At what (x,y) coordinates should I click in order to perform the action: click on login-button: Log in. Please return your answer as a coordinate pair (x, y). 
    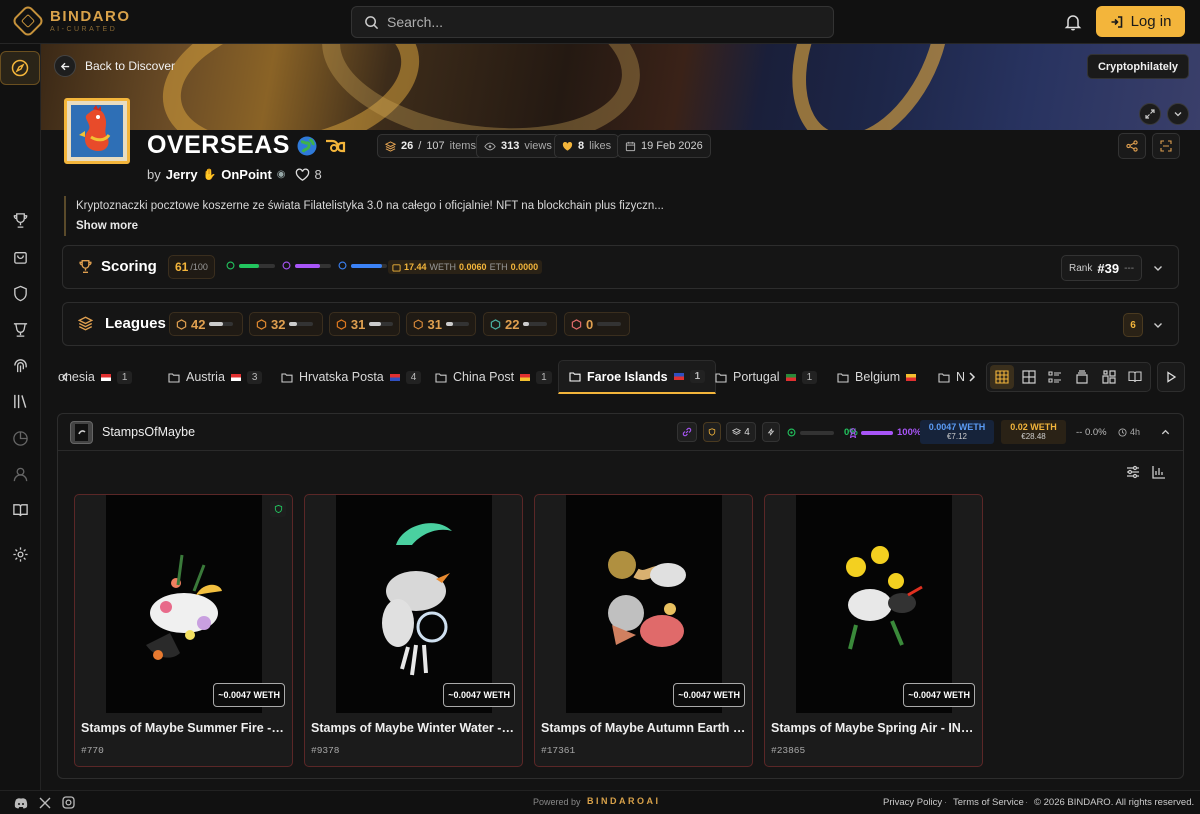
    Looking at the image, I should click on (1140, 21).